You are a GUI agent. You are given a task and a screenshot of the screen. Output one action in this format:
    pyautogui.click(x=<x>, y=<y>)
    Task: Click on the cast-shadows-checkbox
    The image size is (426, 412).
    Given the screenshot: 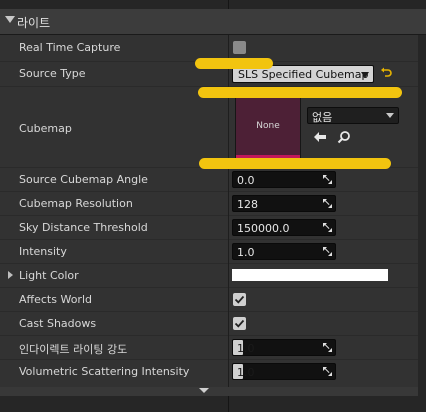 What is the action you would take?
    pyautogui.click(x=239, y=323)
    